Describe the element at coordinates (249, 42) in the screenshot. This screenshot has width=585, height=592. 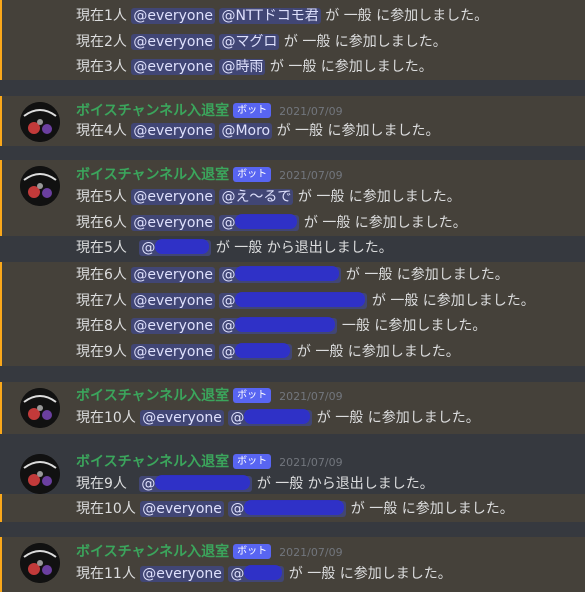
I see `user-mention: @マグロ` at that location.